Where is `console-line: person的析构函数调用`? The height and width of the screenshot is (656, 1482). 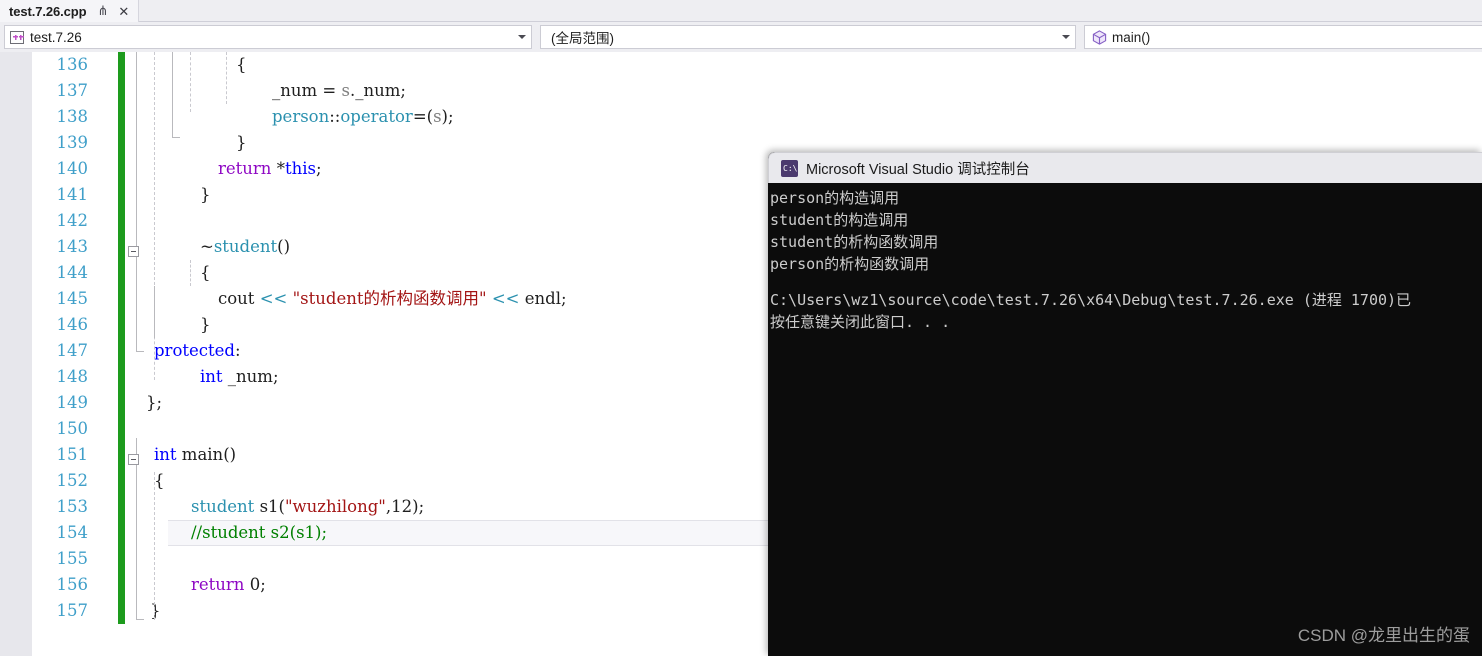 console-line: person的析构函数调用 is located at coordinates (850, 264).